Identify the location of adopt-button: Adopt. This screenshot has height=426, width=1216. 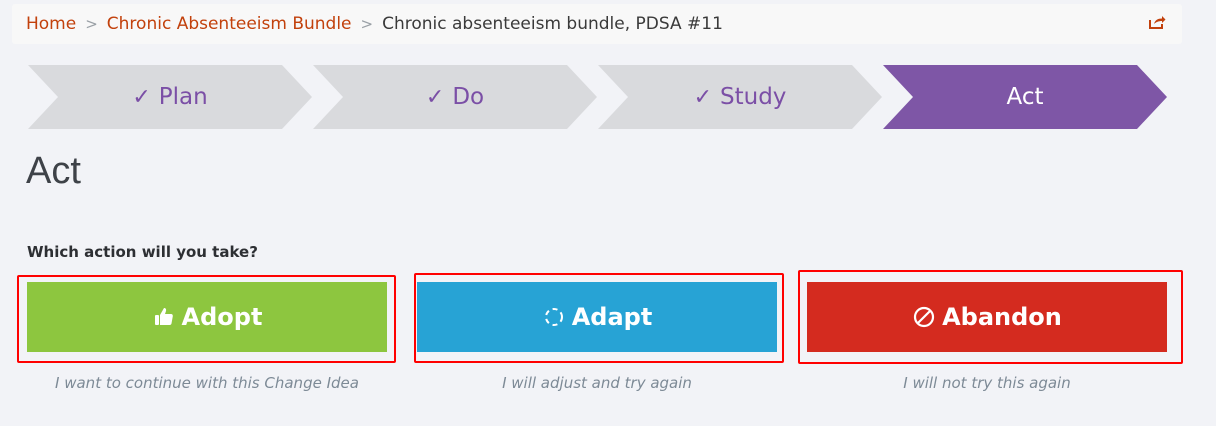
(207, 317).